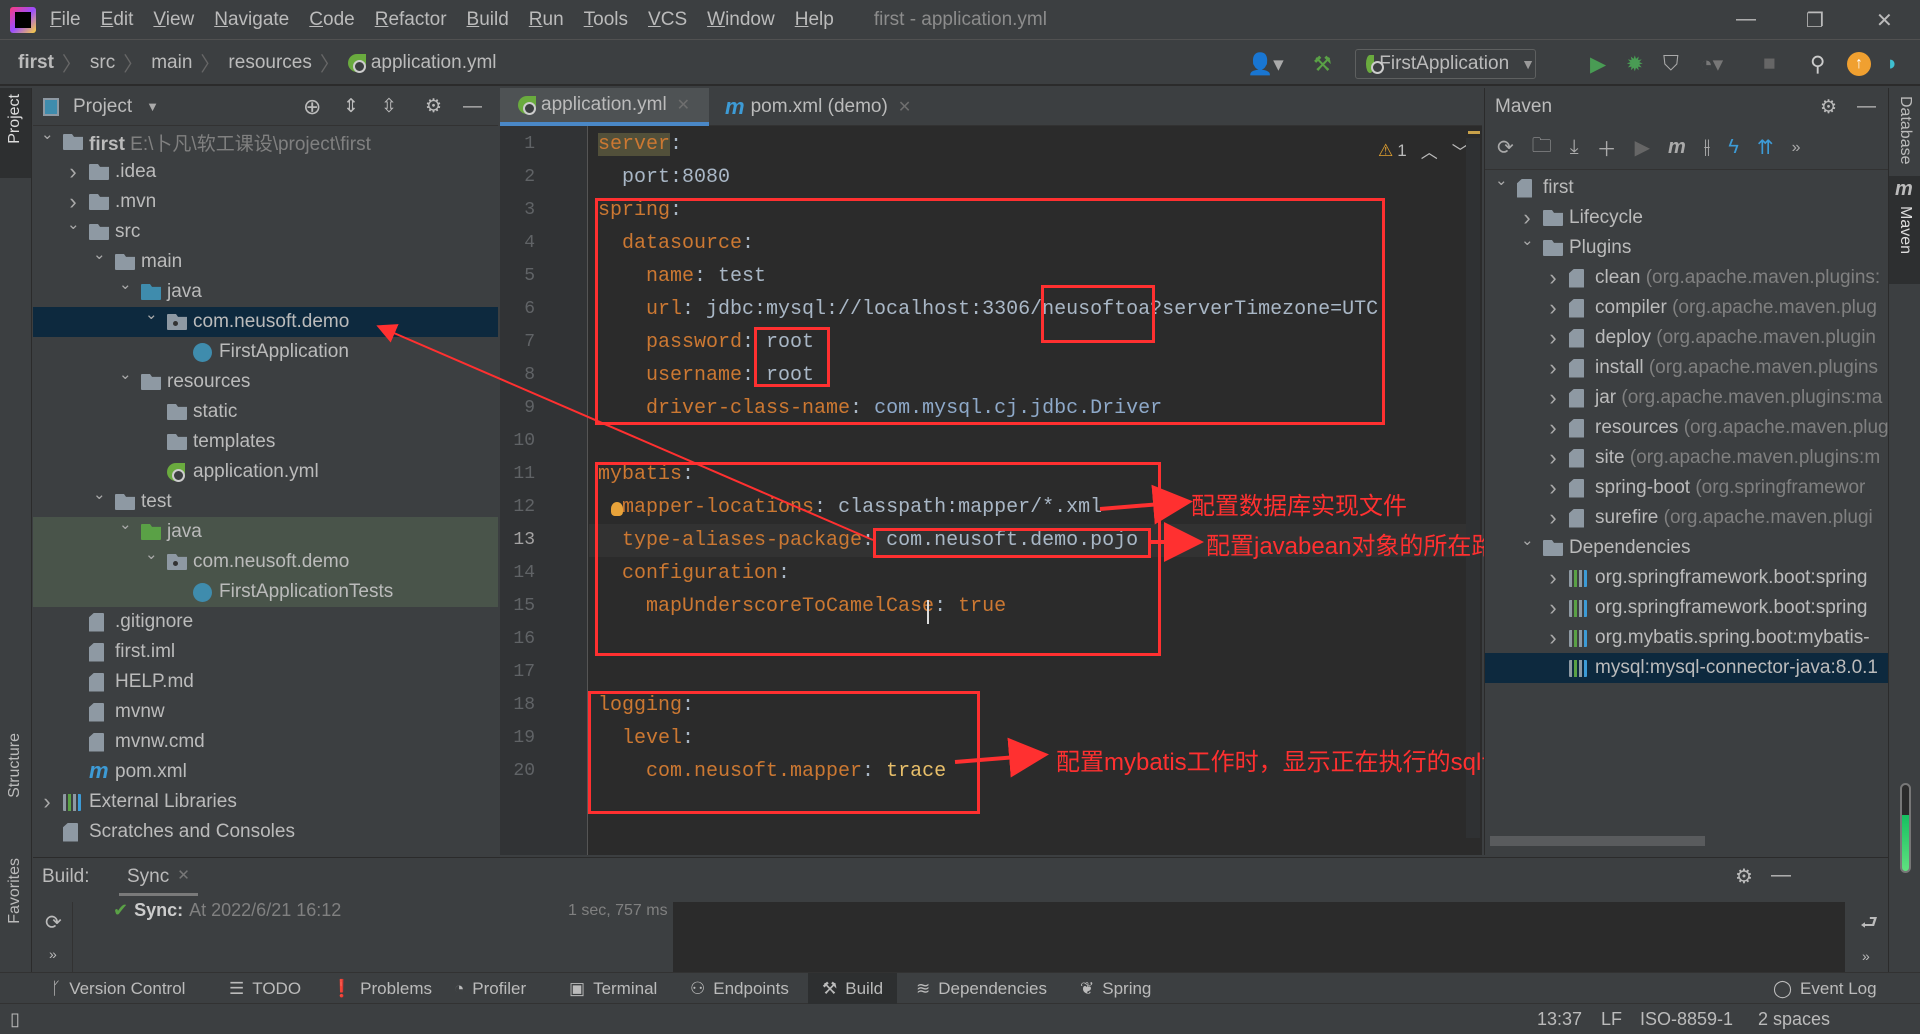  Describe the element at coordinates (1869, 925) in the screenshot. I see `soft-wrap-icon: ⮐` at that location.